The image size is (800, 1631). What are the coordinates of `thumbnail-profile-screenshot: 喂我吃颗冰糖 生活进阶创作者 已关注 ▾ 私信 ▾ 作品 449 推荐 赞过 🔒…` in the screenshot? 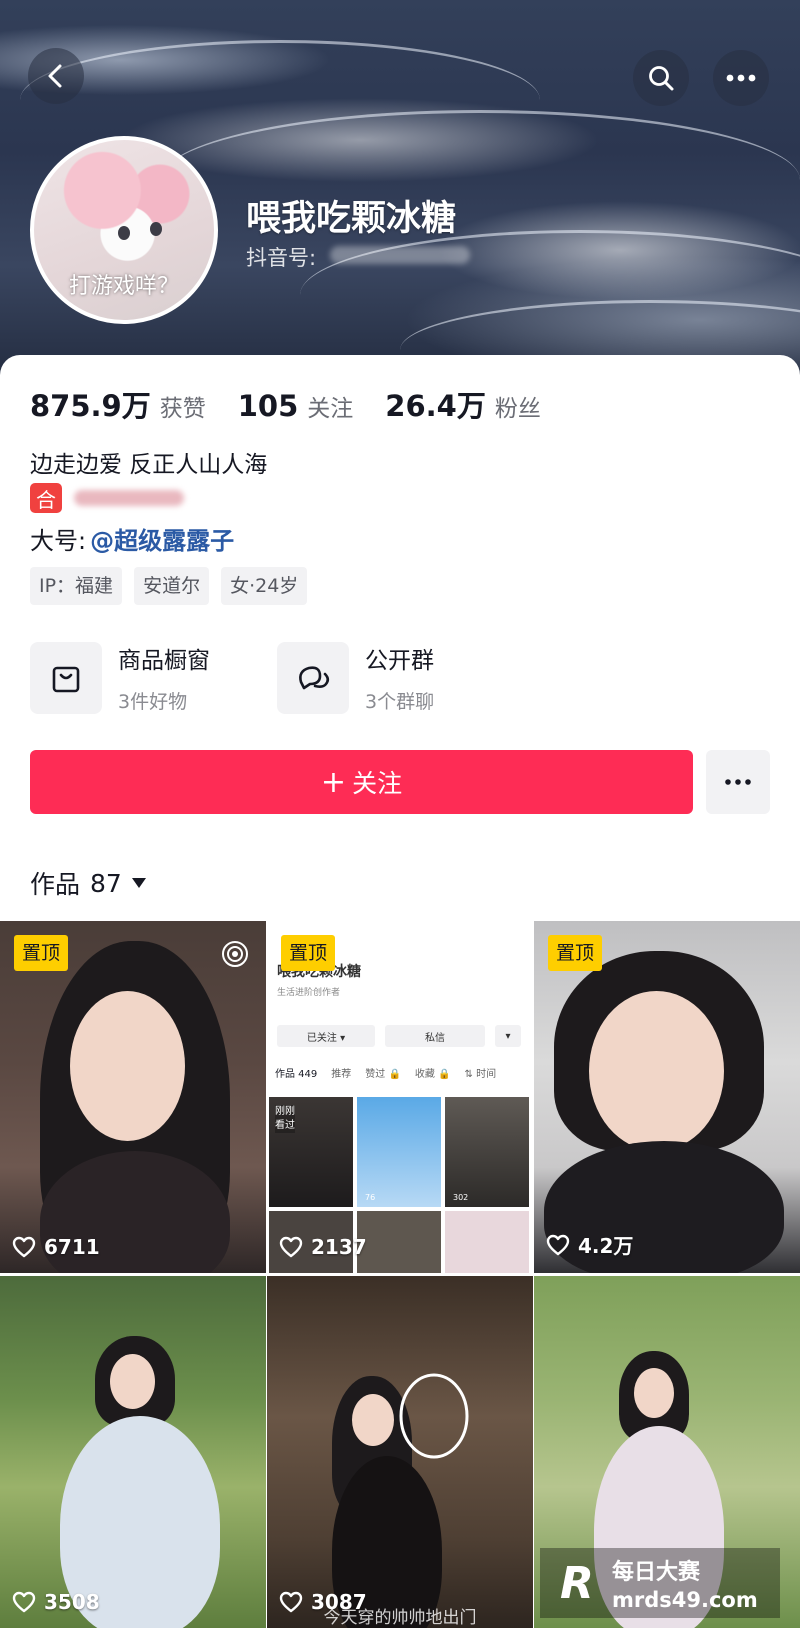 It's located at (400, 1097).